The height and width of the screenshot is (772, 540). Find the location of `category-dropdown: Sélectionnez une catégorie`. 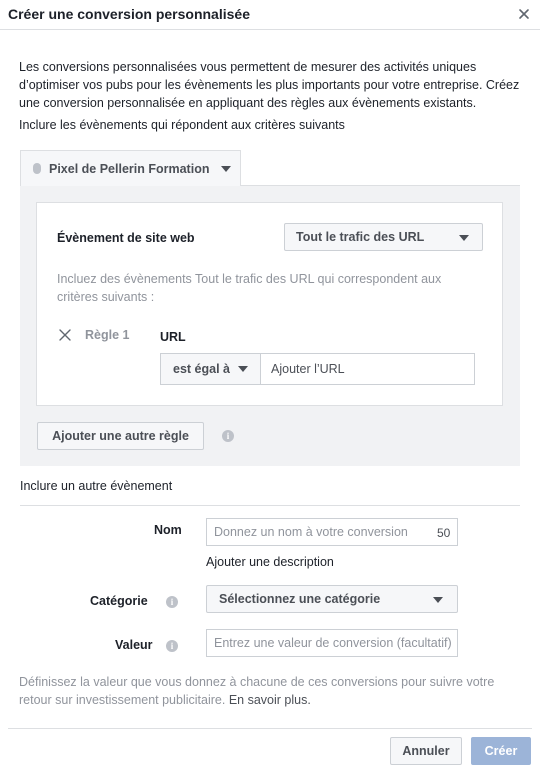

category-dropdown: Sélectionnez une catégorie is located at coordinates (332, 599).